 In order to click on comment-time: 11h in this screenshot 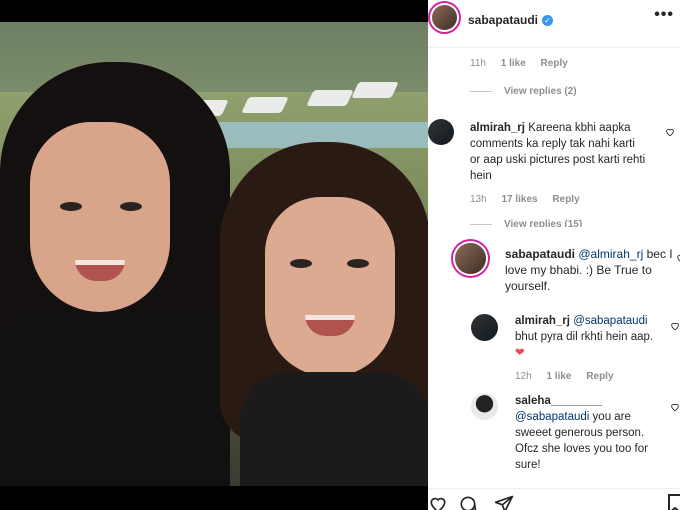, I will do `click(478, 63)`.